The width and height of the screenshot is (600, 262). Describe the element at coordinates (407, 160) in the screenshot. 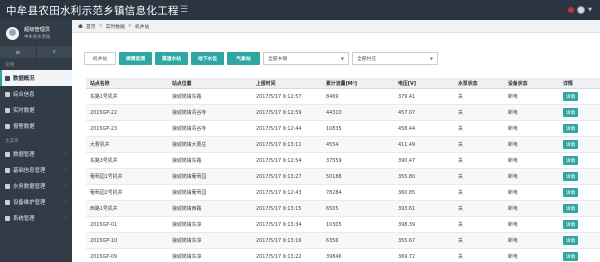

I see `cell-voltage: 390.47` at that location.